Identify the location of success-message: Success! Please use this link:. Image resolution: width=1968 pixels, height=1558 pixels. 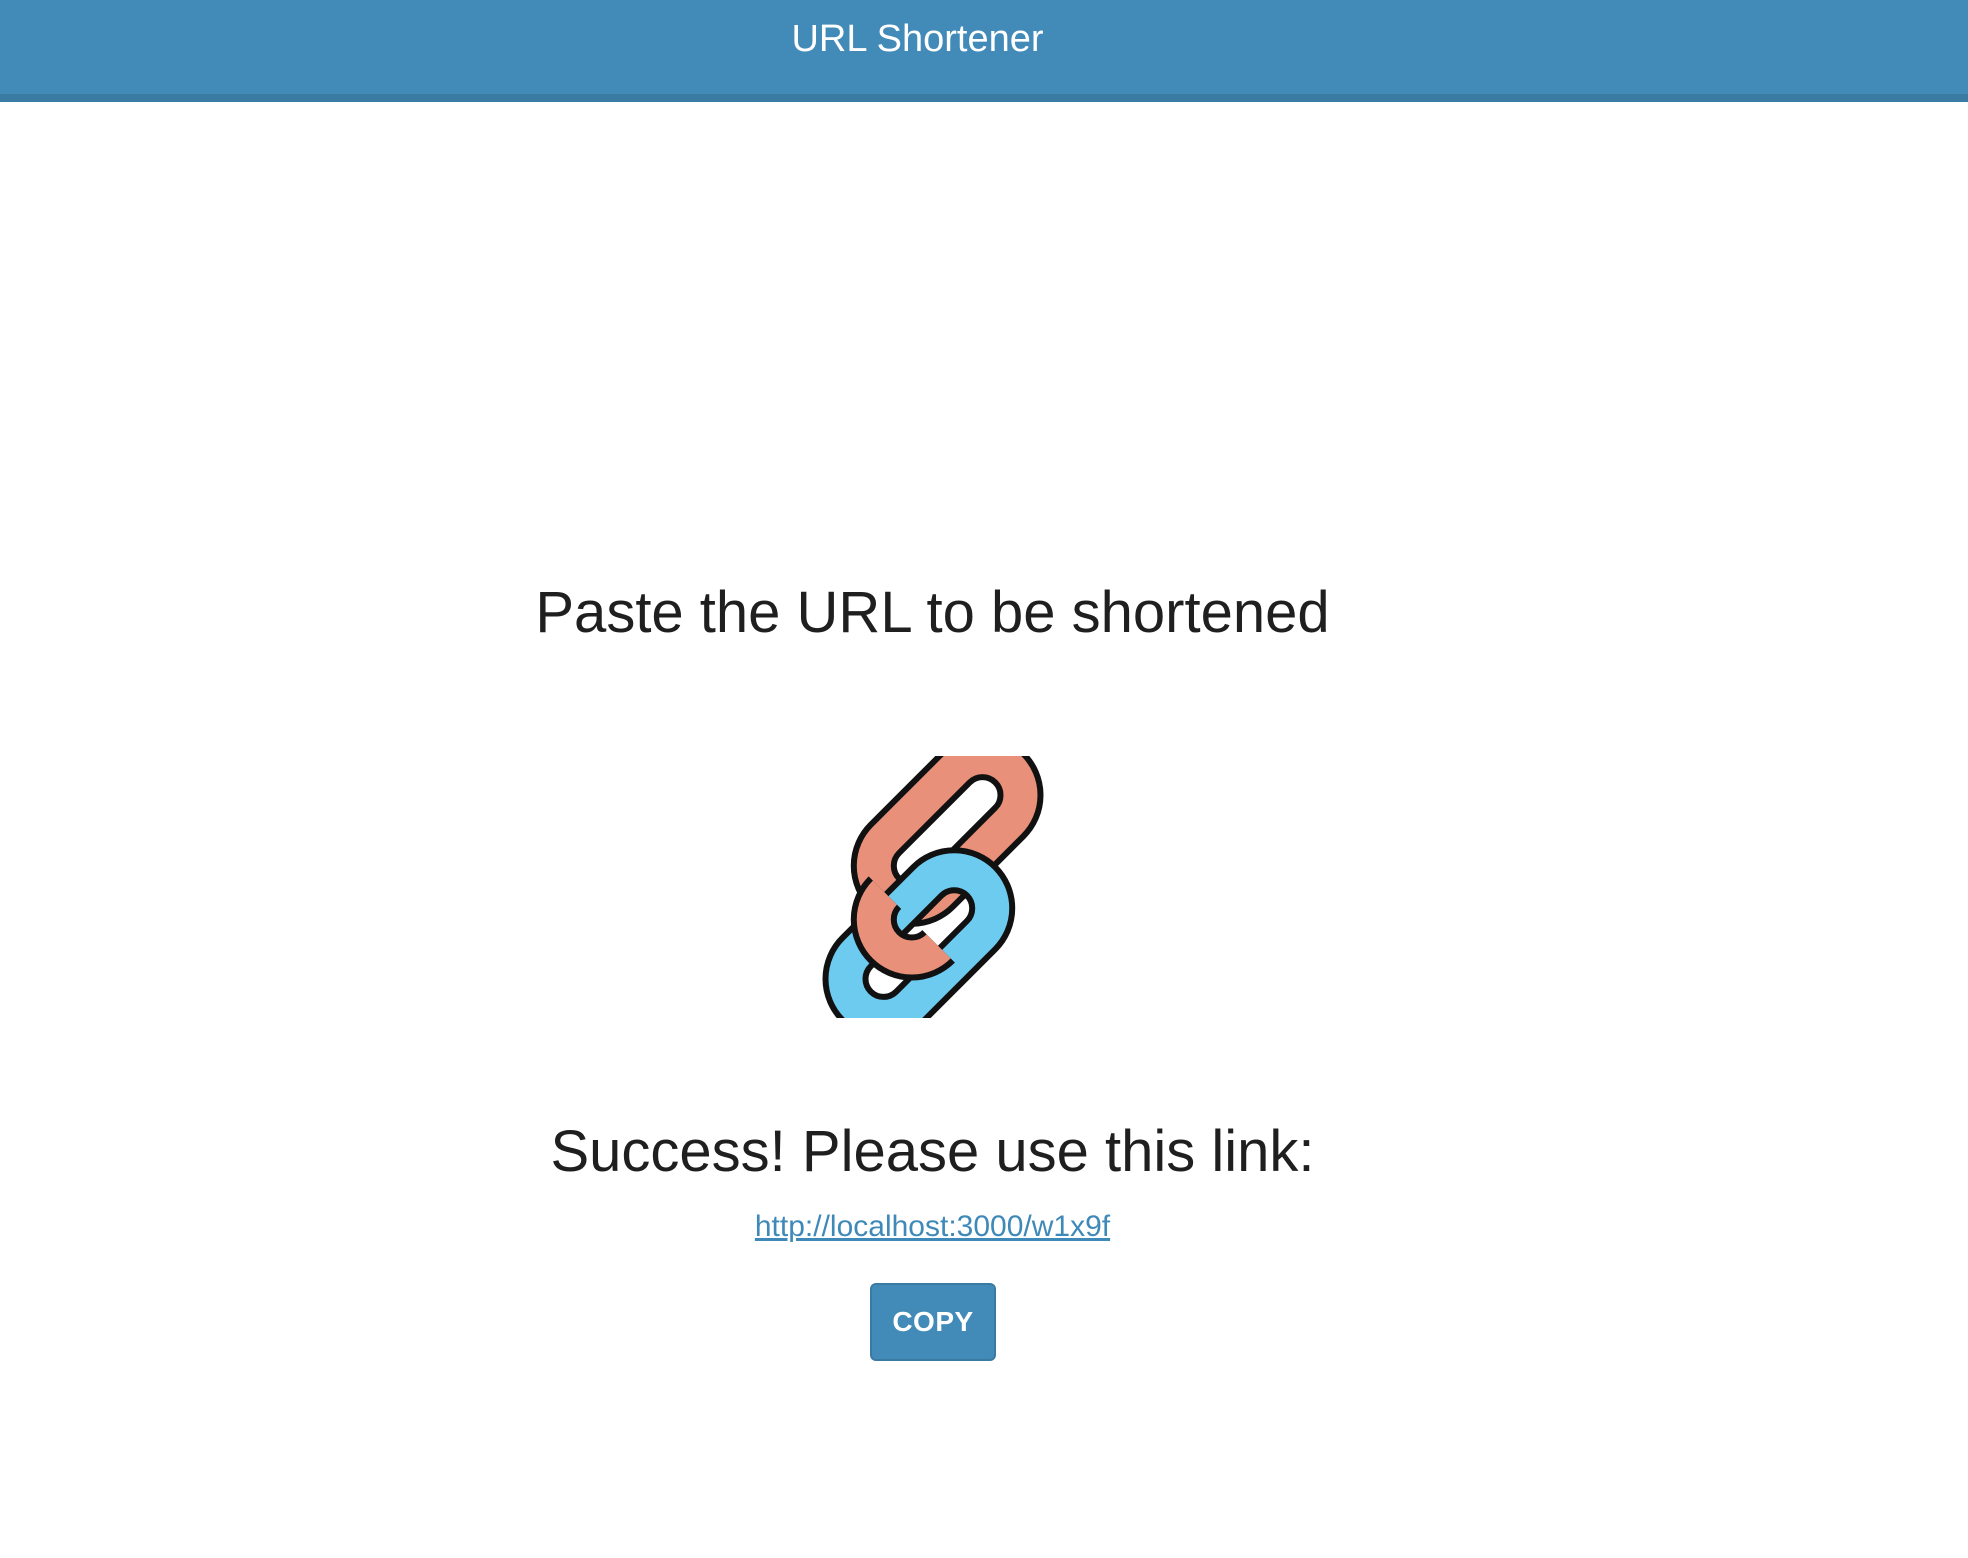
(932, 1151).